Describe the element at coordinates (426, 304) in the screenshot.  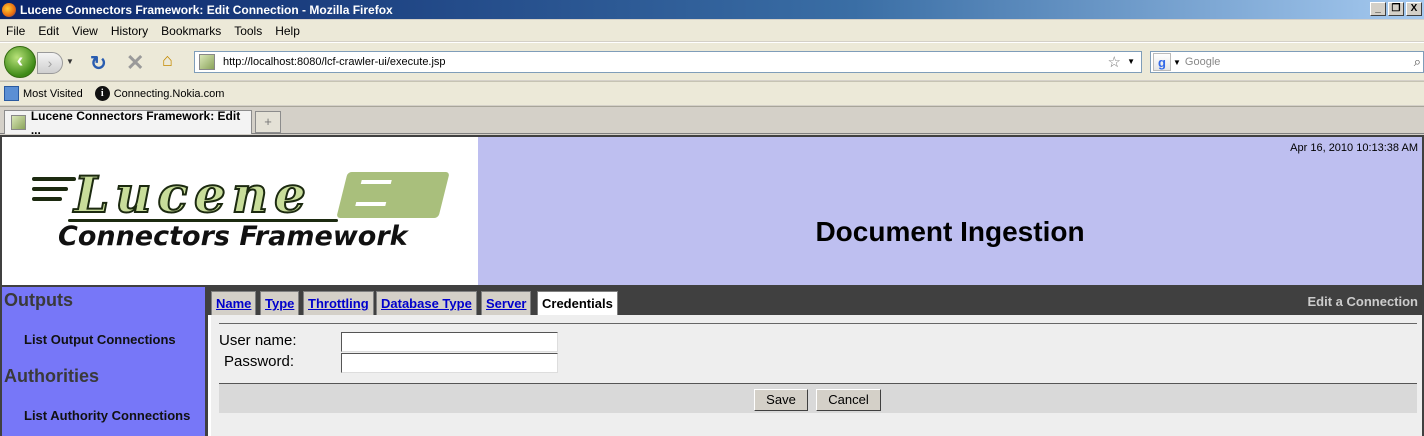
I see `tab-database-type: Database Type` at that location.